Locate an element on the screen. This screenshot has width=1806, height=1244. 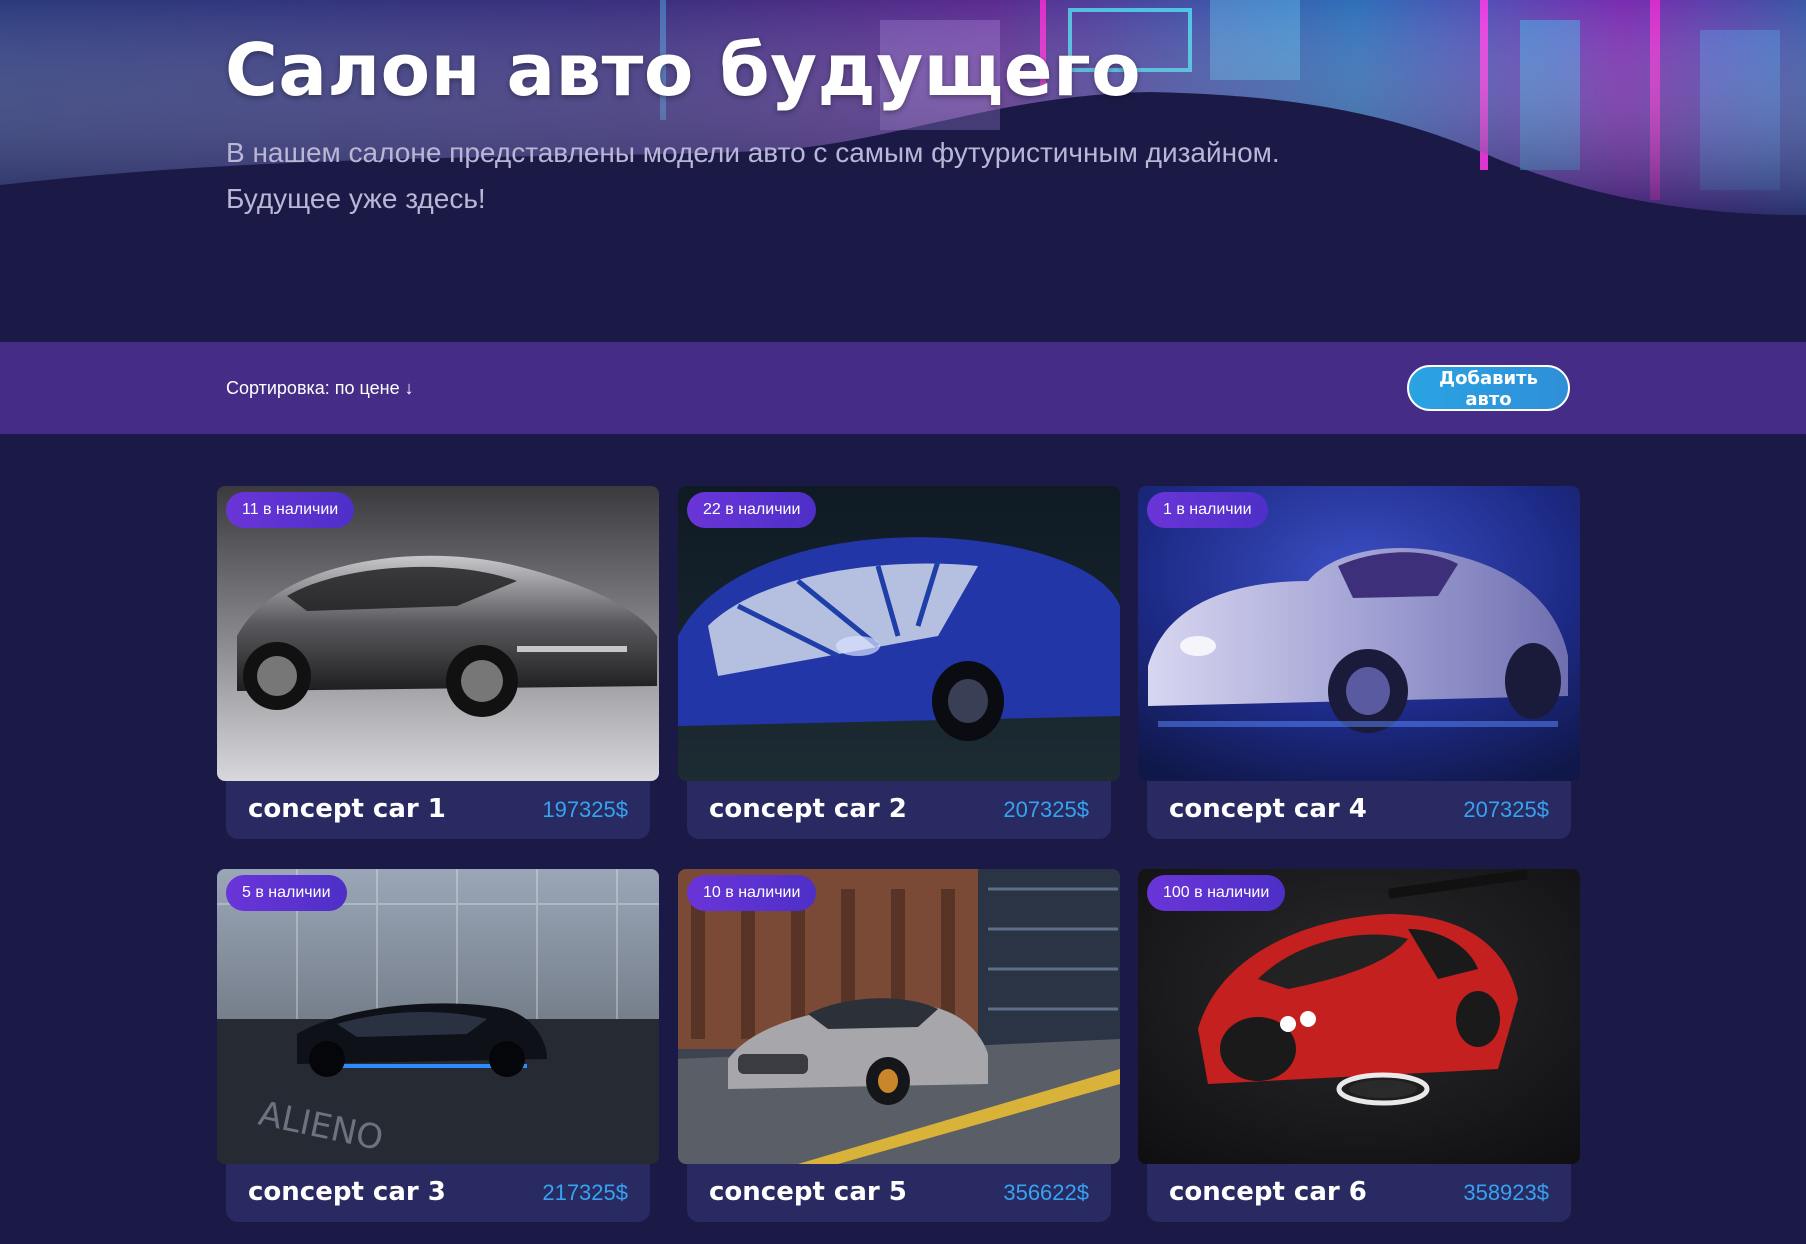
add-car-button: Добавить авто is located at coordinates (1488, 388).